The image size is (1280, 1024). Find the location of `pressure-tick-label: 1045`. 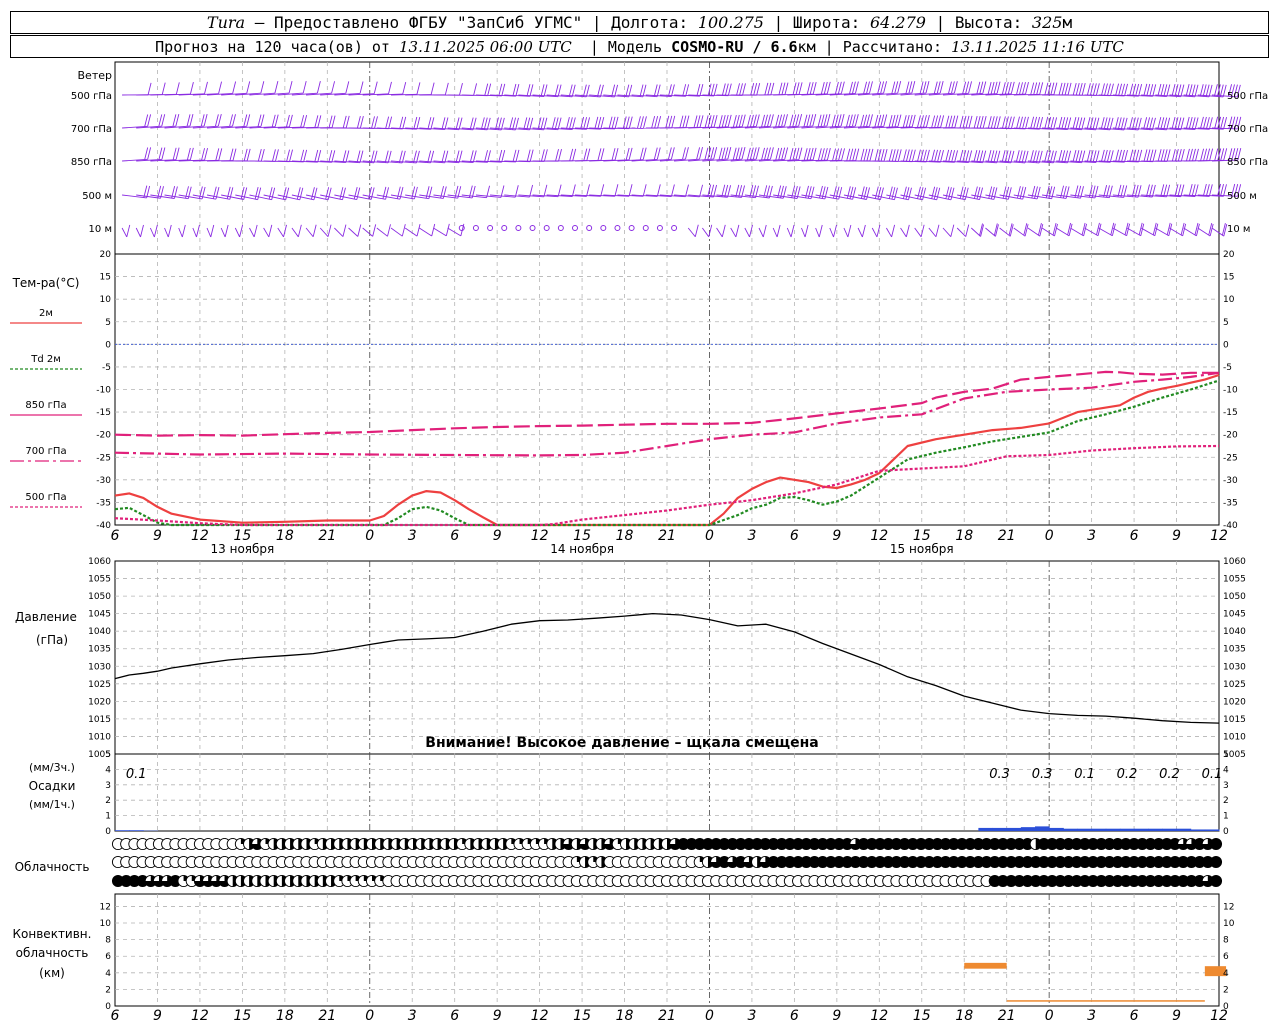

pressure-tick-label: 1045 is located at coordinates (1234, 615).